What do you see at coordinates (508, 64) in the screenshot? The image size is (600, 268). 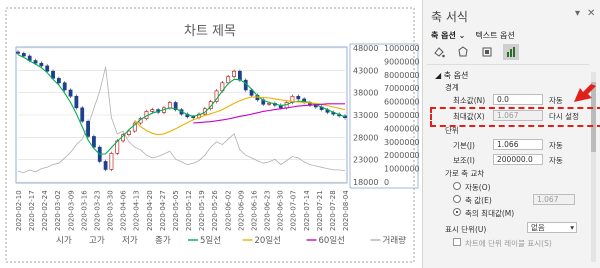 I see `divider` at bounding box center [508, 64].